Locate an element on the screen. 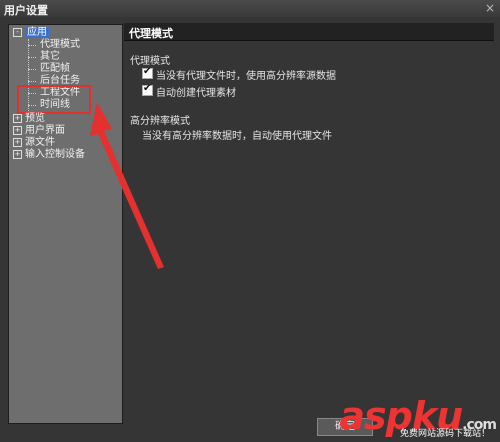 This screenshot has height=442, width=500. close-icon: × is located at coordinates (490, 8).